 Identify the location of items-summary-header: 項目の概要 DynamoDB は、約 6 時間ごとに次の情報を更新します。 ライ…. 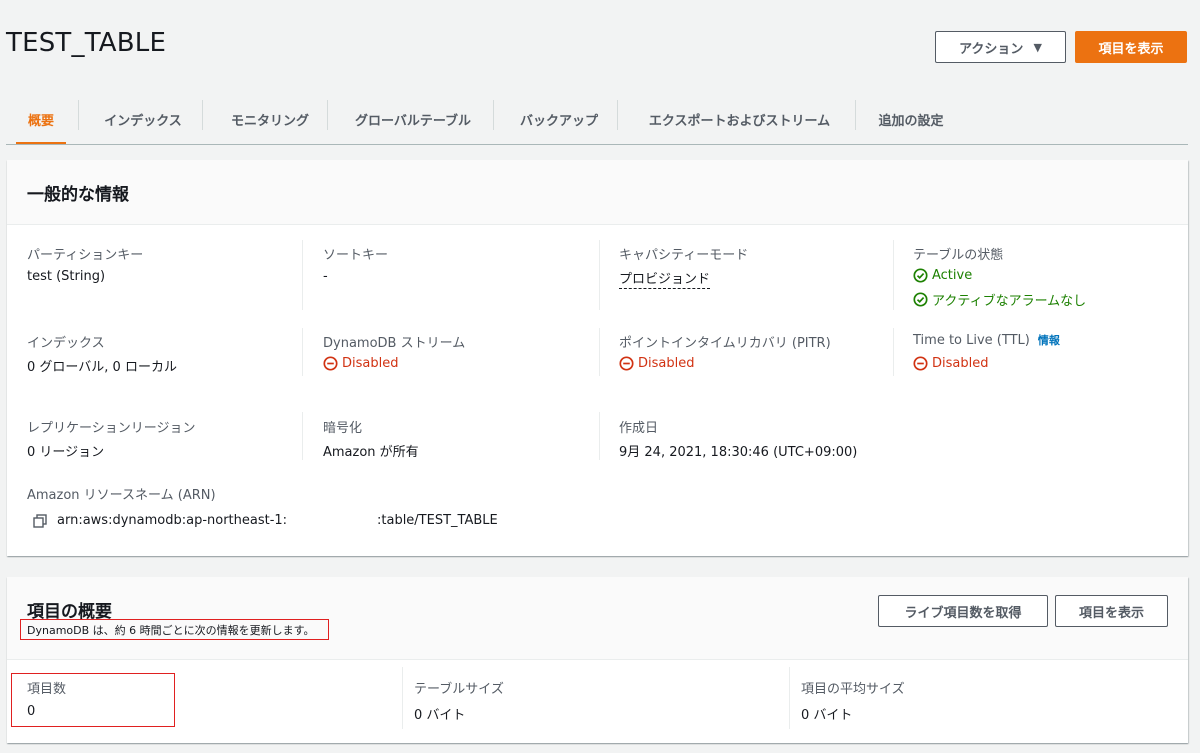
(597, 618).